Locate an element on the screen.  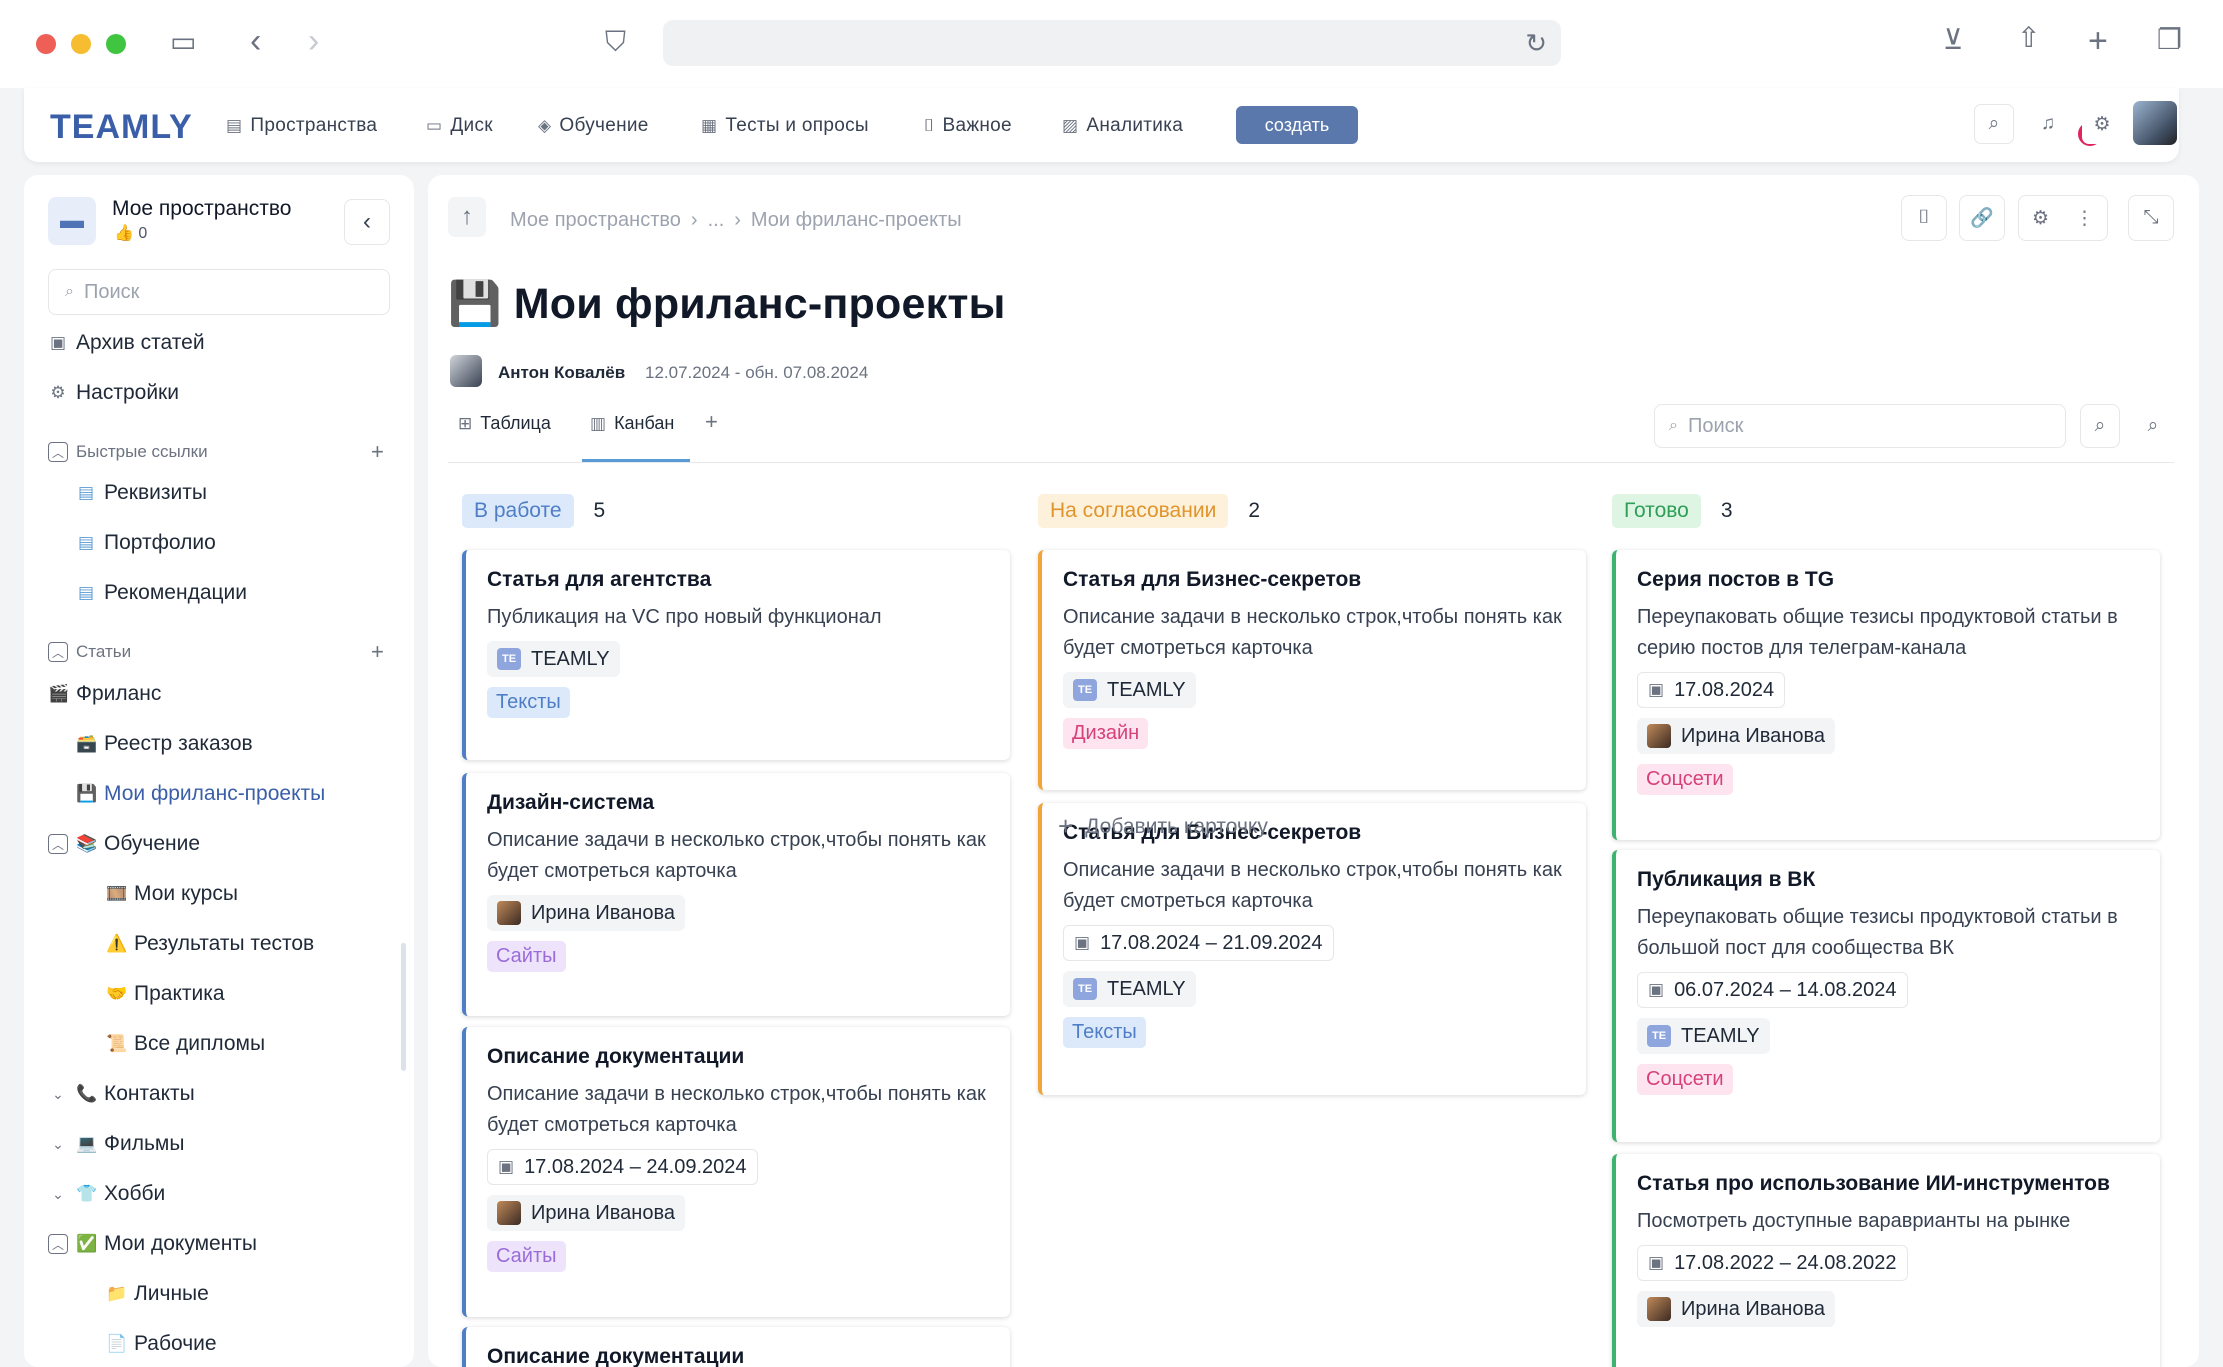
tree-item-diplomas: 📜 Все дипломы is located at coordinates (185, 1044).